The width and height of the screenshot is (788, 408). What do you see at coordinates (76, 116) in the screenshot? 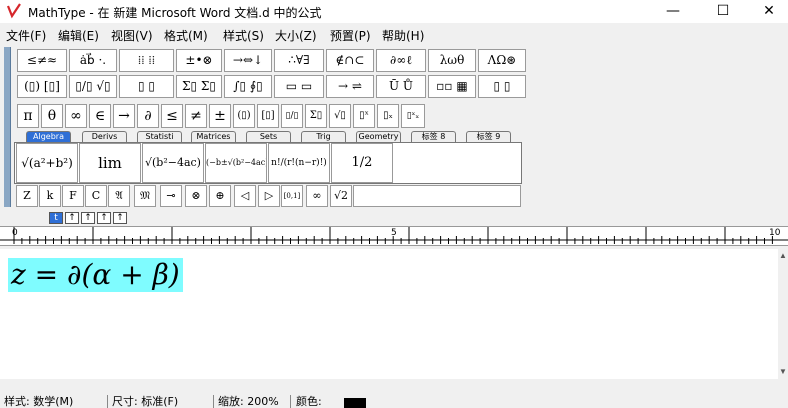
I see `symbol-infinity-button: ∞` at bounding box center [76, 116].